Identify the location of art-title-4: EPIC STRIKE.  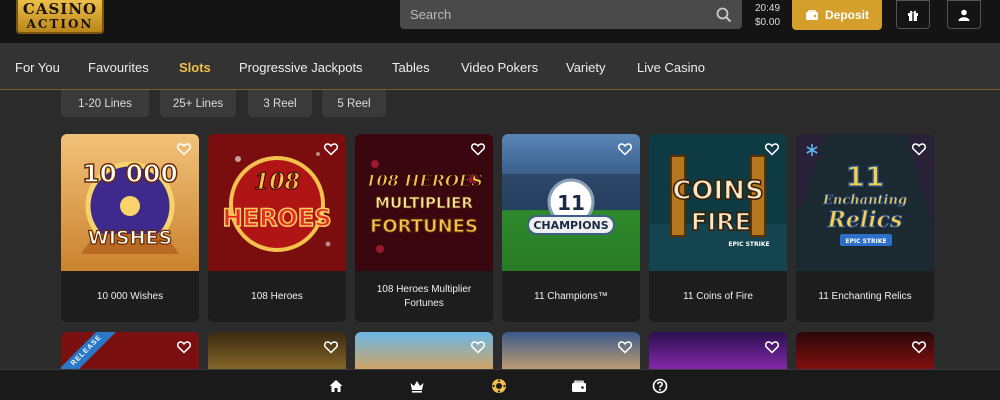
(865, 241).